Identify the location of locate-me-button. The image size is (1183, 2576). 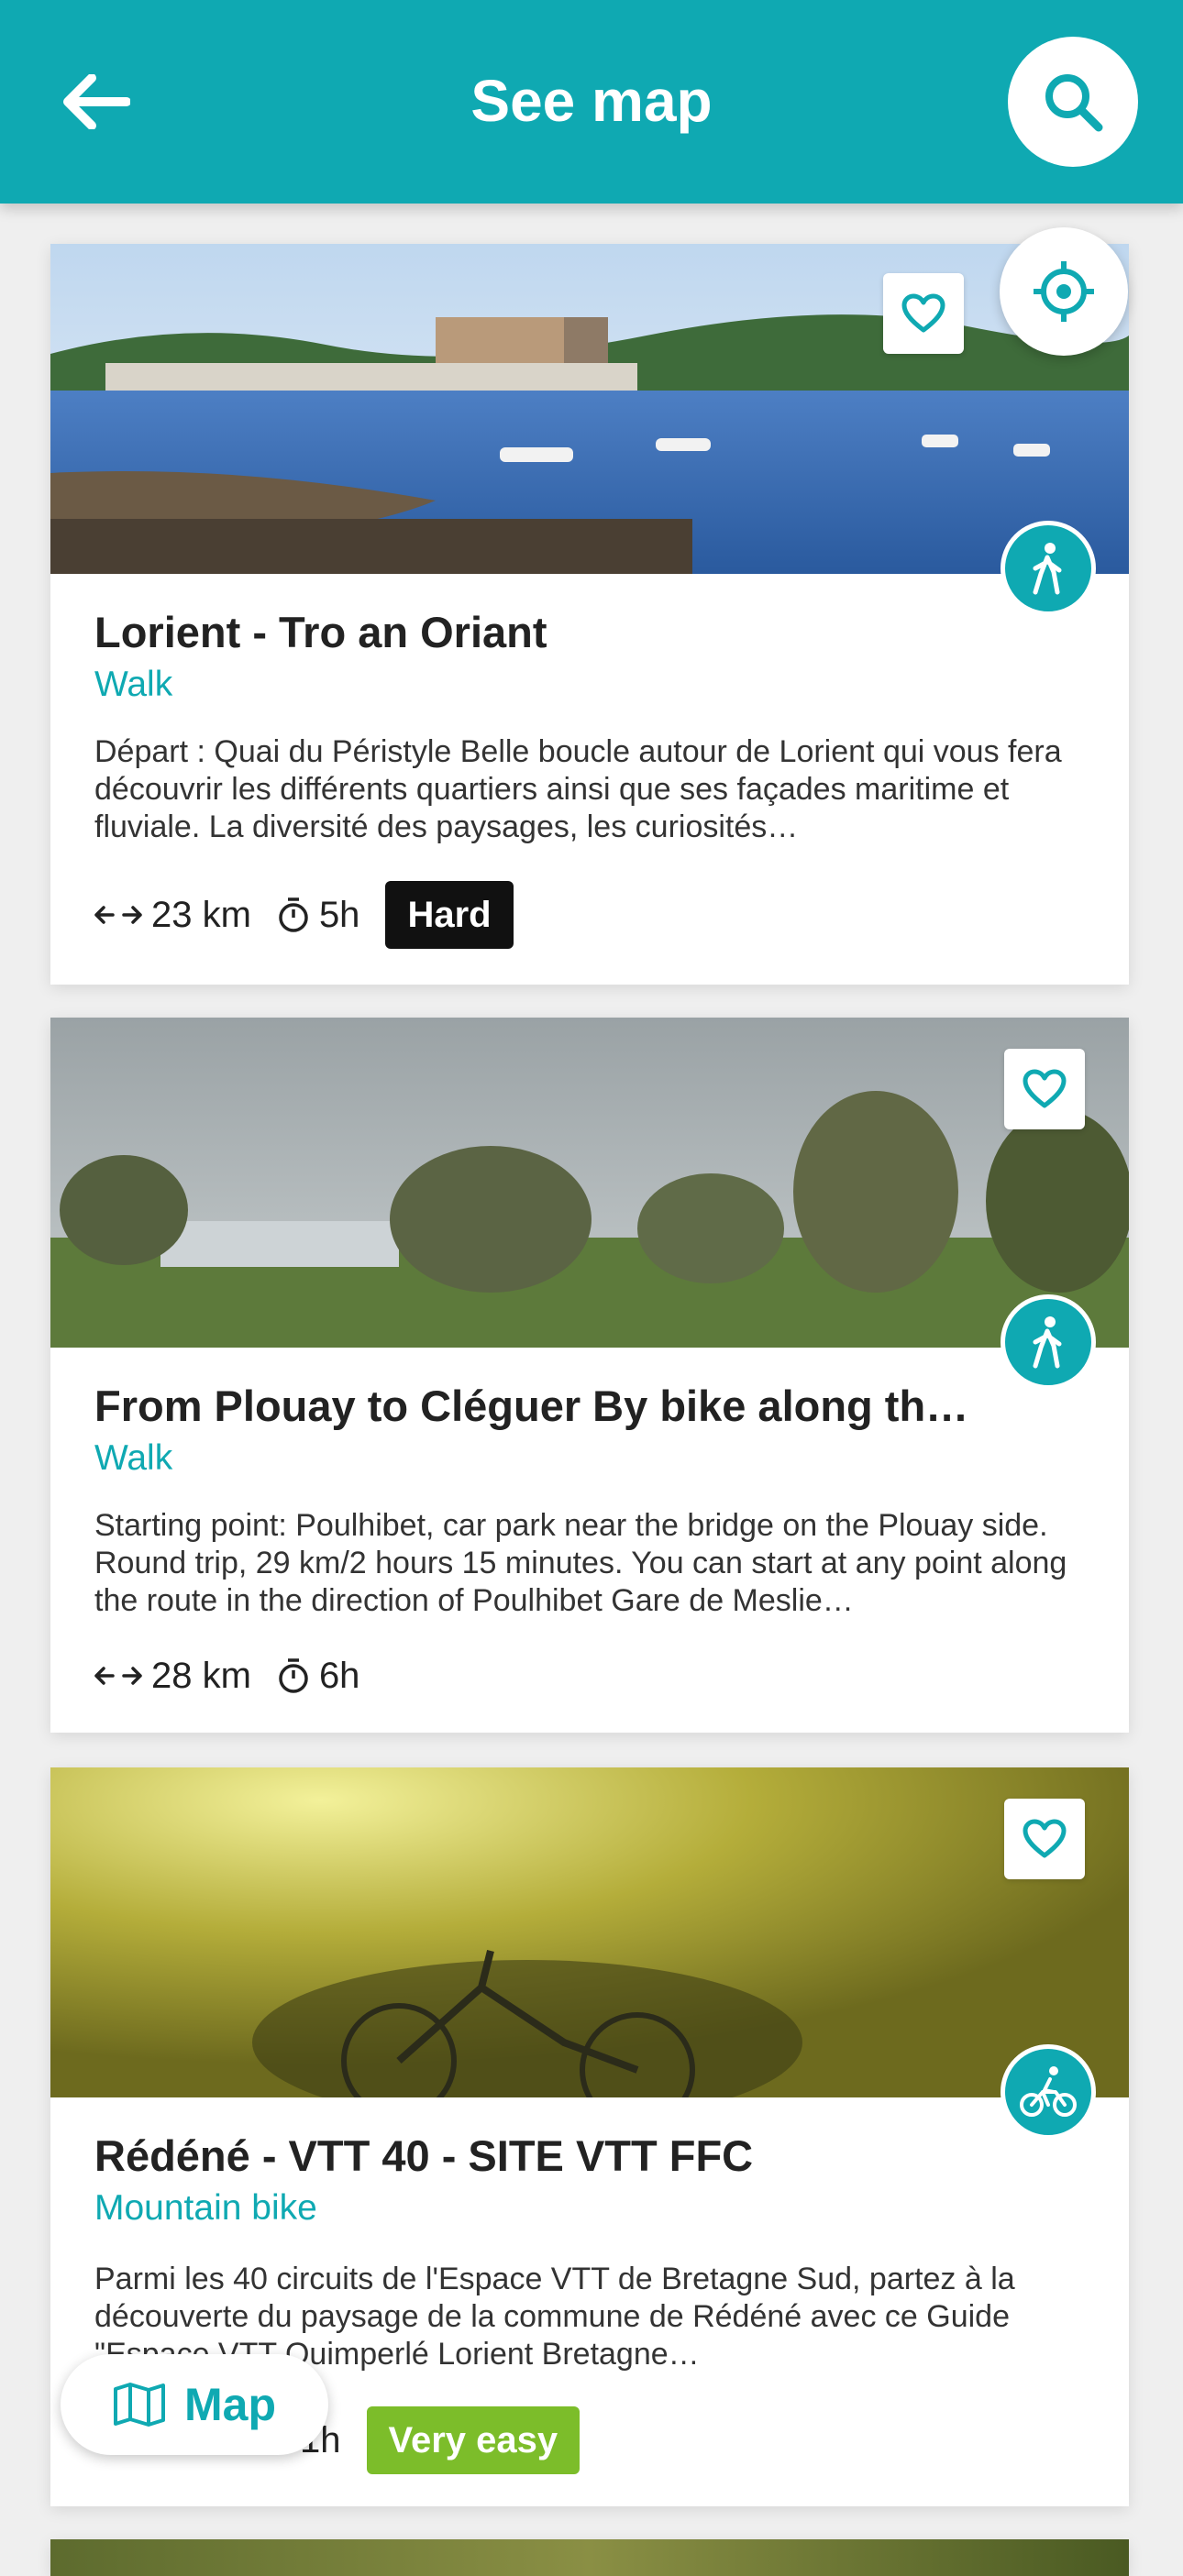
(1064, 291).